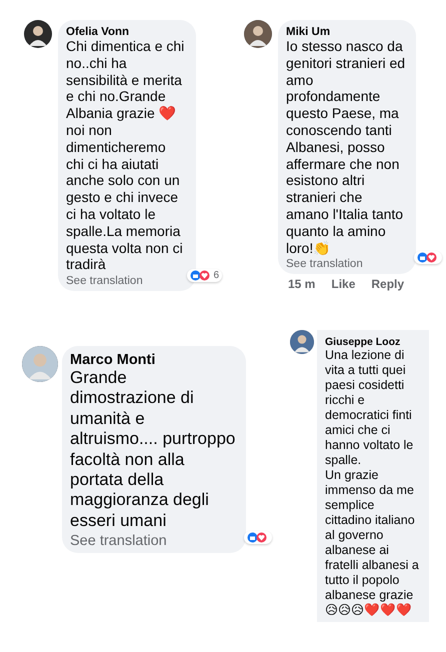 This screenshot has height=652, width=446. What do you see at coordinates (216, 276) in the screenshot?
I see `reaction-count: 6` at bounding box center [216, 276].